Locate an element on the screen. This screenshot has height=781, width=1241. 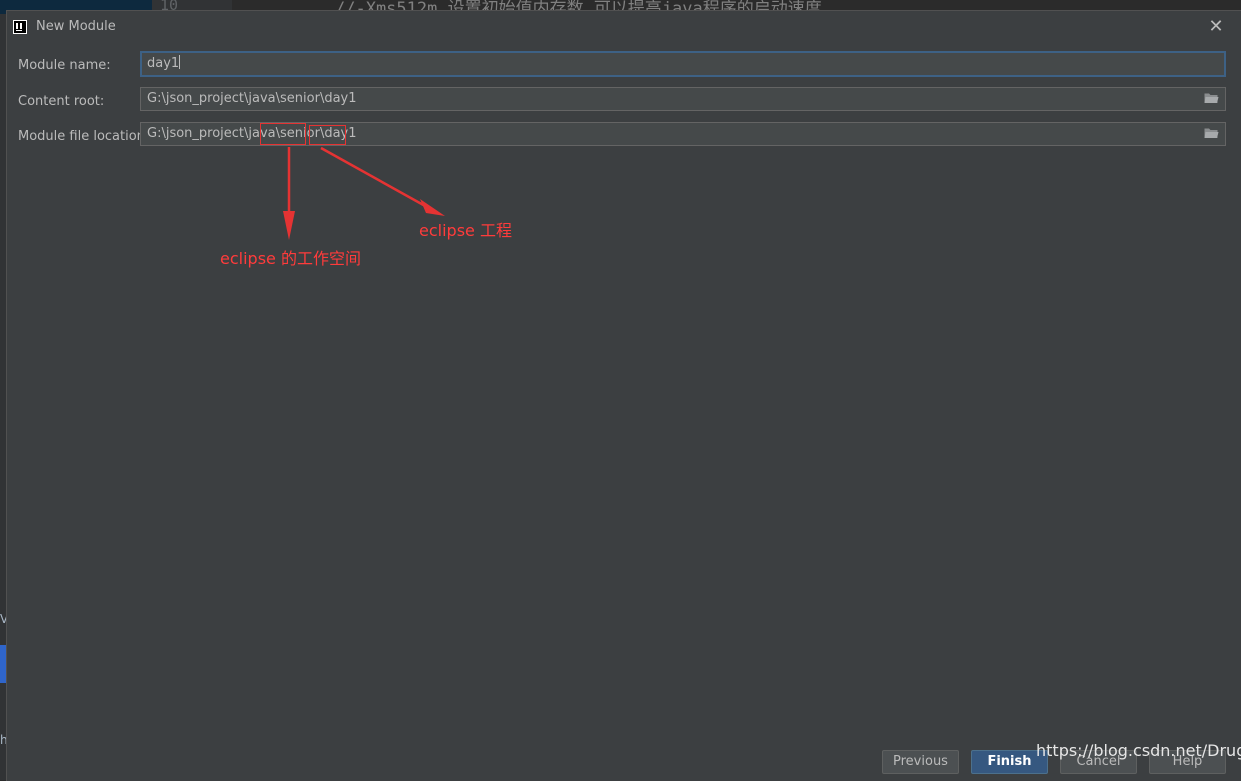
close-button: ✕ is located at coordinates (1216, 27).